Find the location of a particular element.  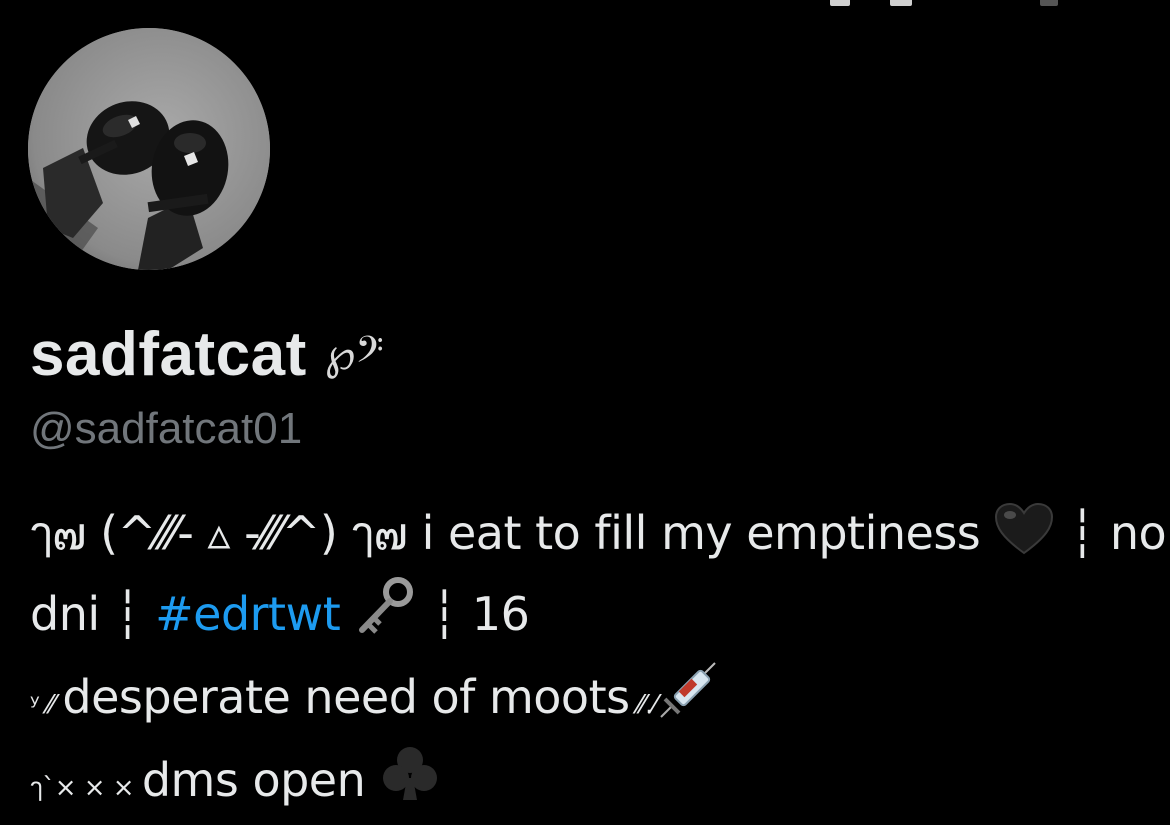

bio-text-moots: desperate need of moots is located at coordinates (346, 697).